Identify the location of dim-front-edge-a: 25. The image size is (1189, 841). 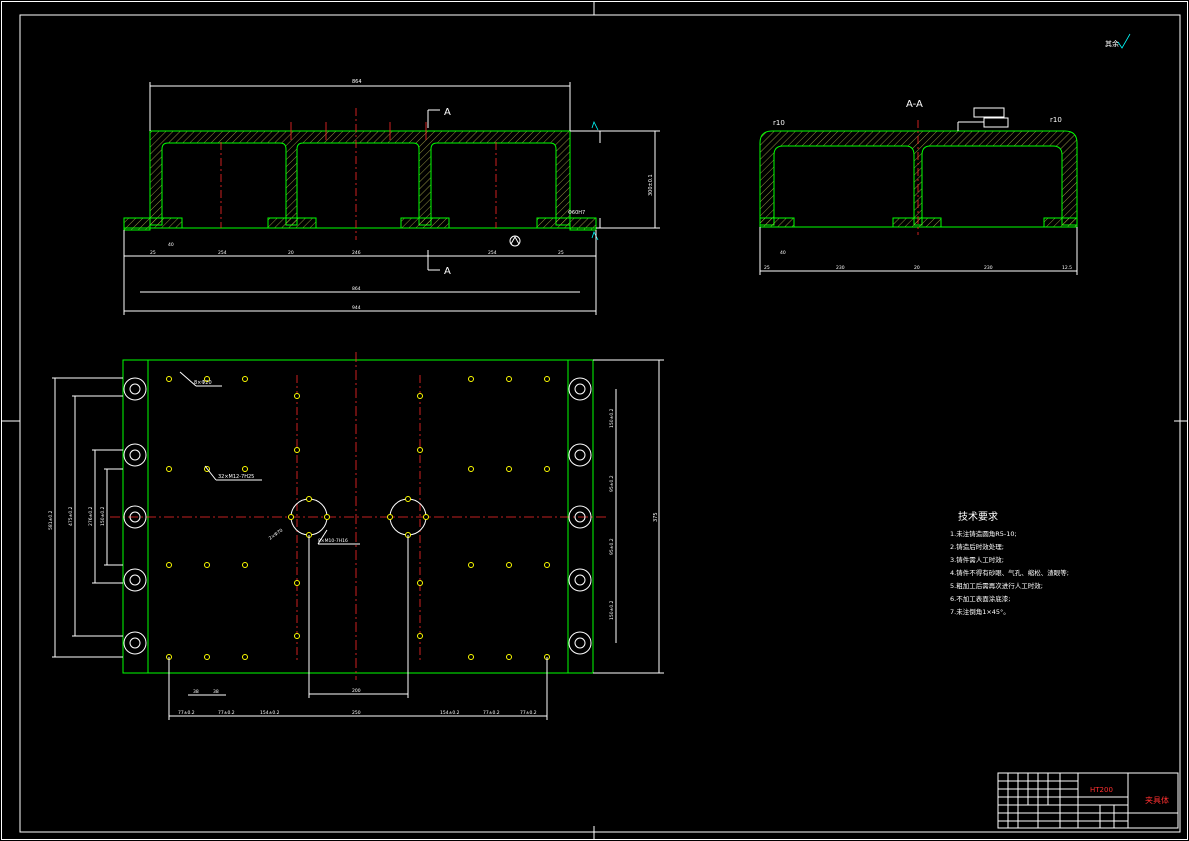
(153, 253).